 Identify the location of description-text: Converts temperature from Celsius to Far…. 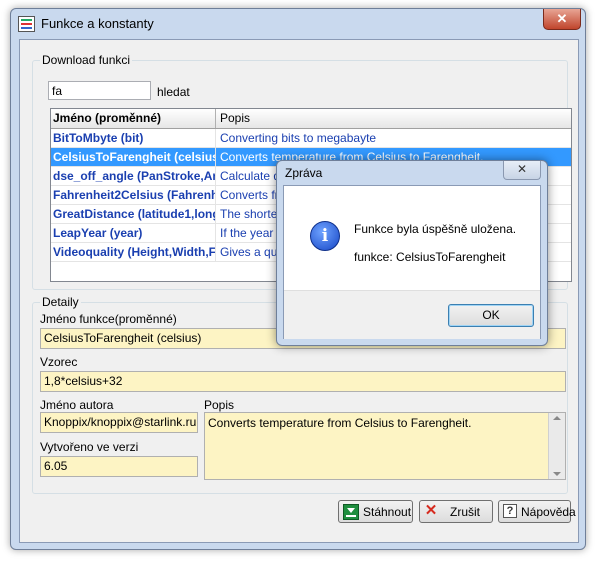
(340, 423).